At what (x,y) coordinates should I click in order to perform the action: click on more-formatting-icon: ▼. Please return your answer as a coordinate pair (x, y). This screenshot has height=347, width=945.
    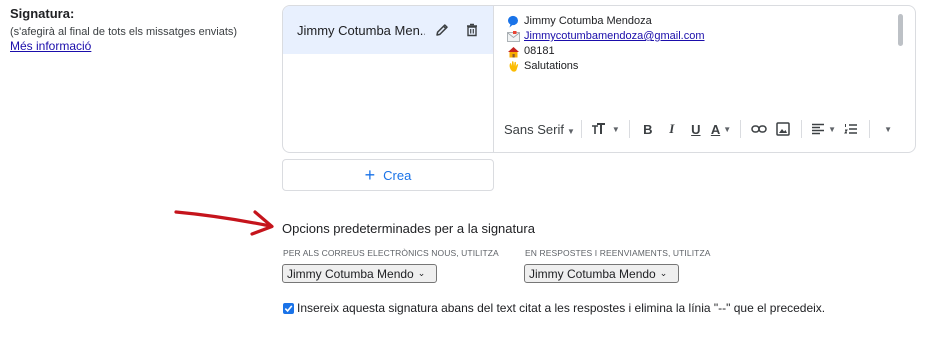
    Looking at the image, I should click on (888, 129).